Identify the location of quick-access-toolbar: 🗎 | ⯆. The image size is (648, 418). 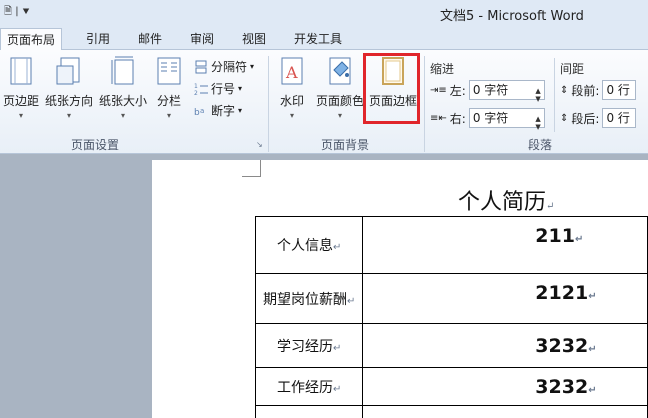
(17, 12).